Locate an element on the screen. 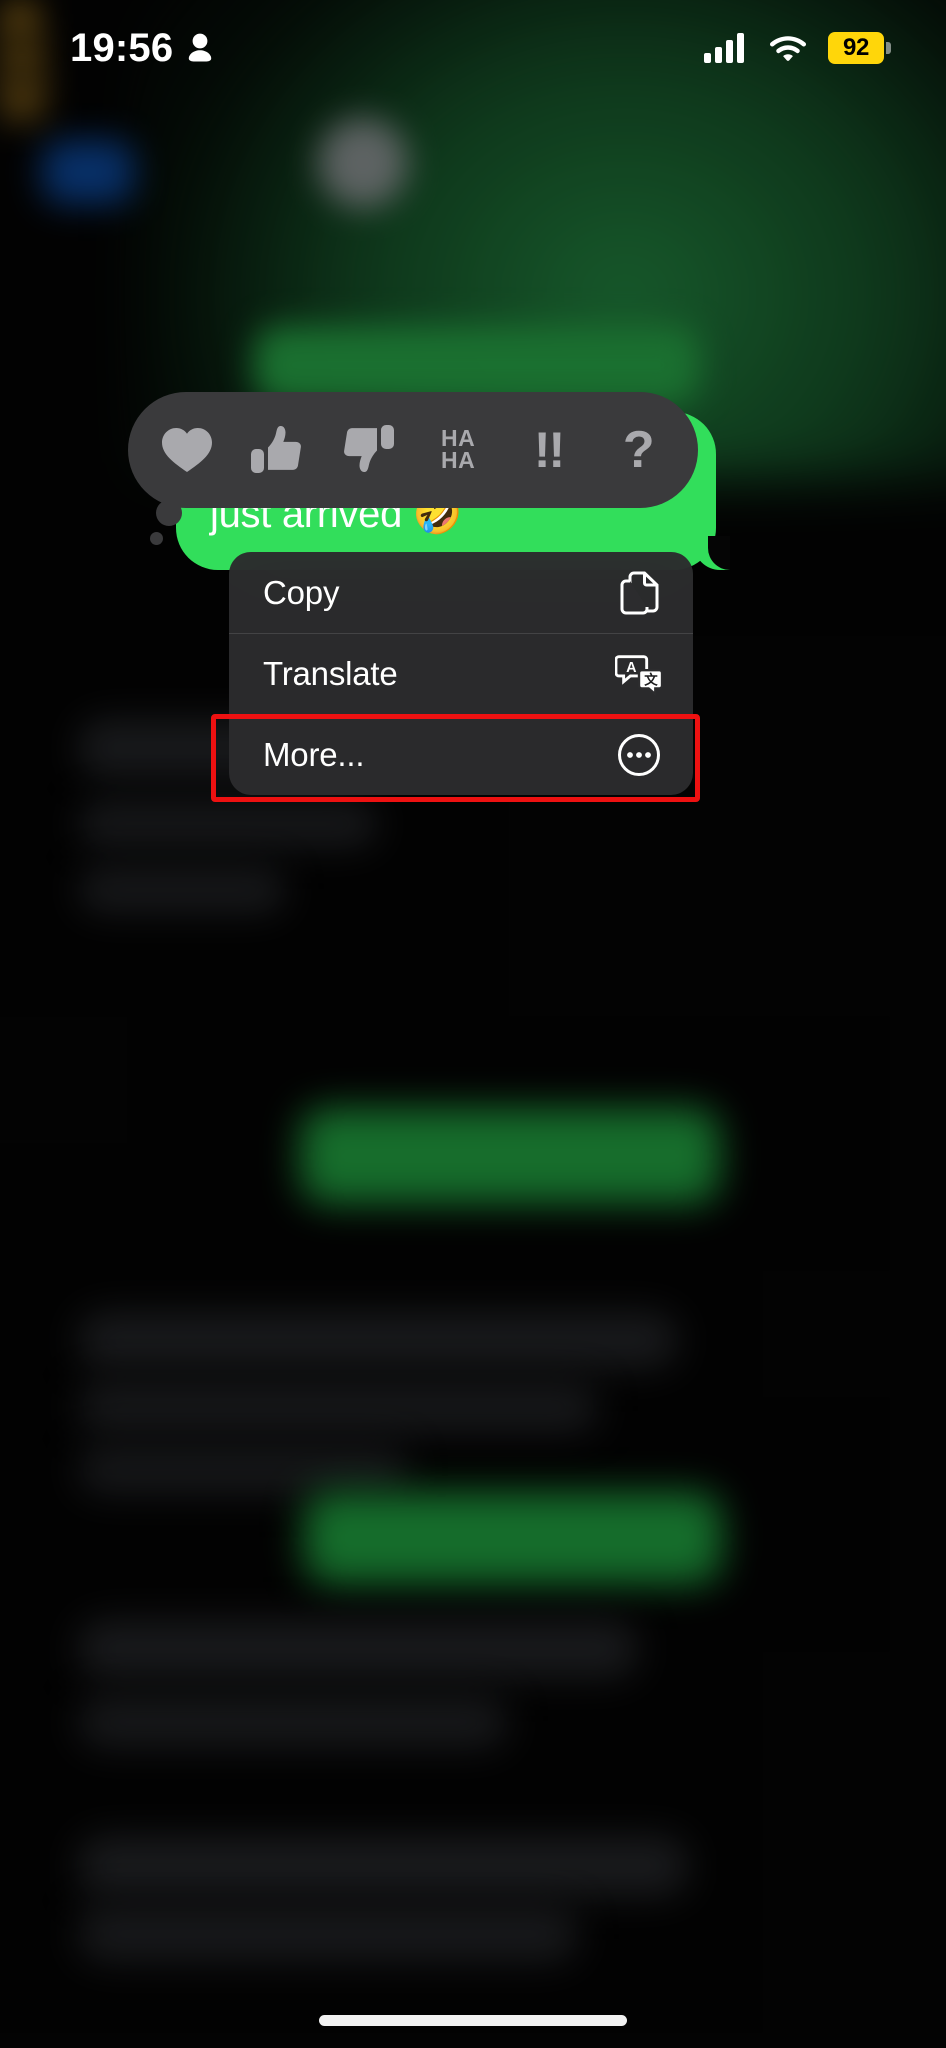 The image size is (946, 2048). haha-reaction: HA HA is located at coordinates (458, 450).